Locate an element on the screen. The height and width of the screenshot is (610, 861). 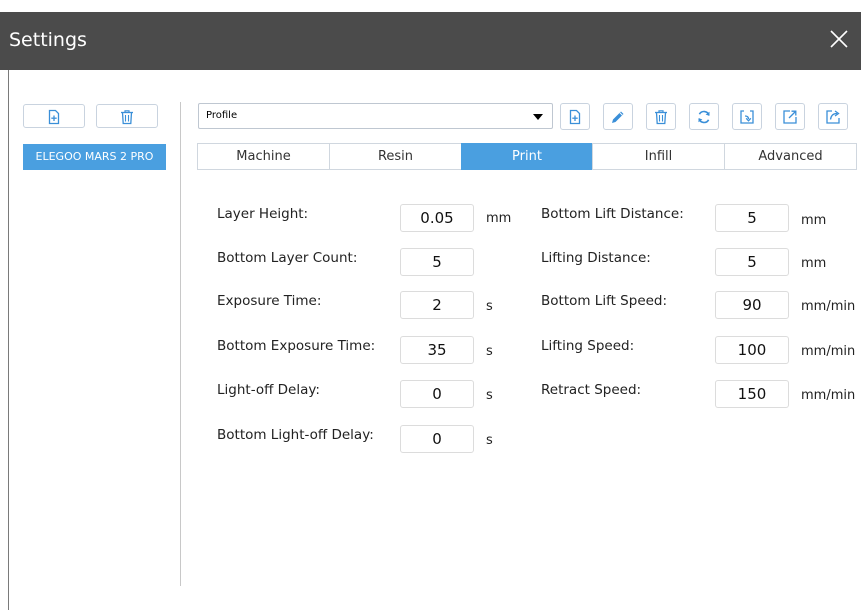
retract-speed-label: Retract Speed: is located at coordinates (591, 390).